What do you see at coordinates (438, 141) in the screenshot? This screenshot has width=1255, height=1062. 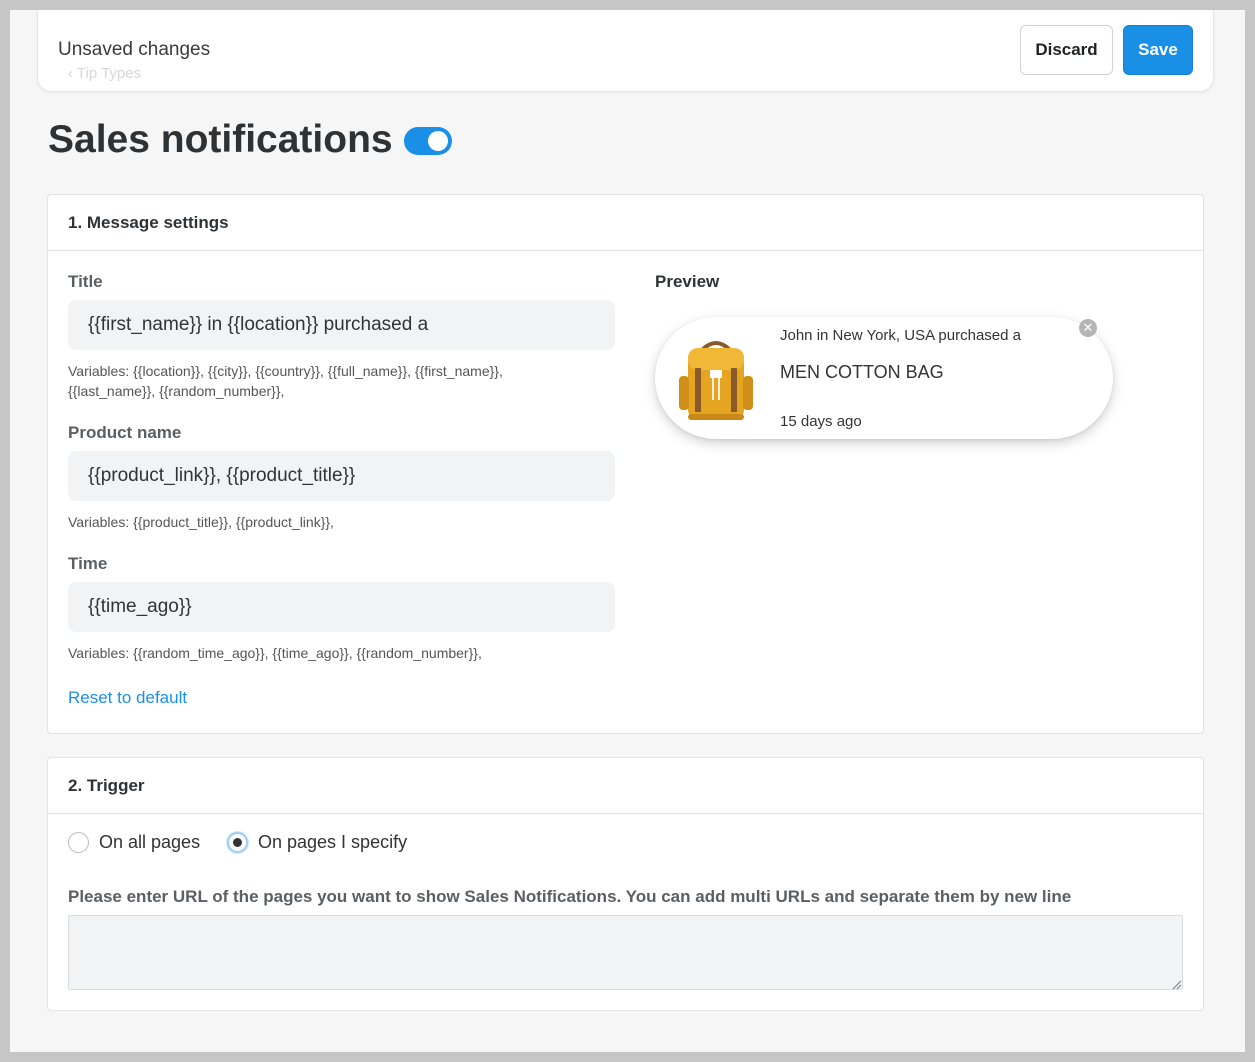 I see `toggle-knob` at bounding box center [438, 141].